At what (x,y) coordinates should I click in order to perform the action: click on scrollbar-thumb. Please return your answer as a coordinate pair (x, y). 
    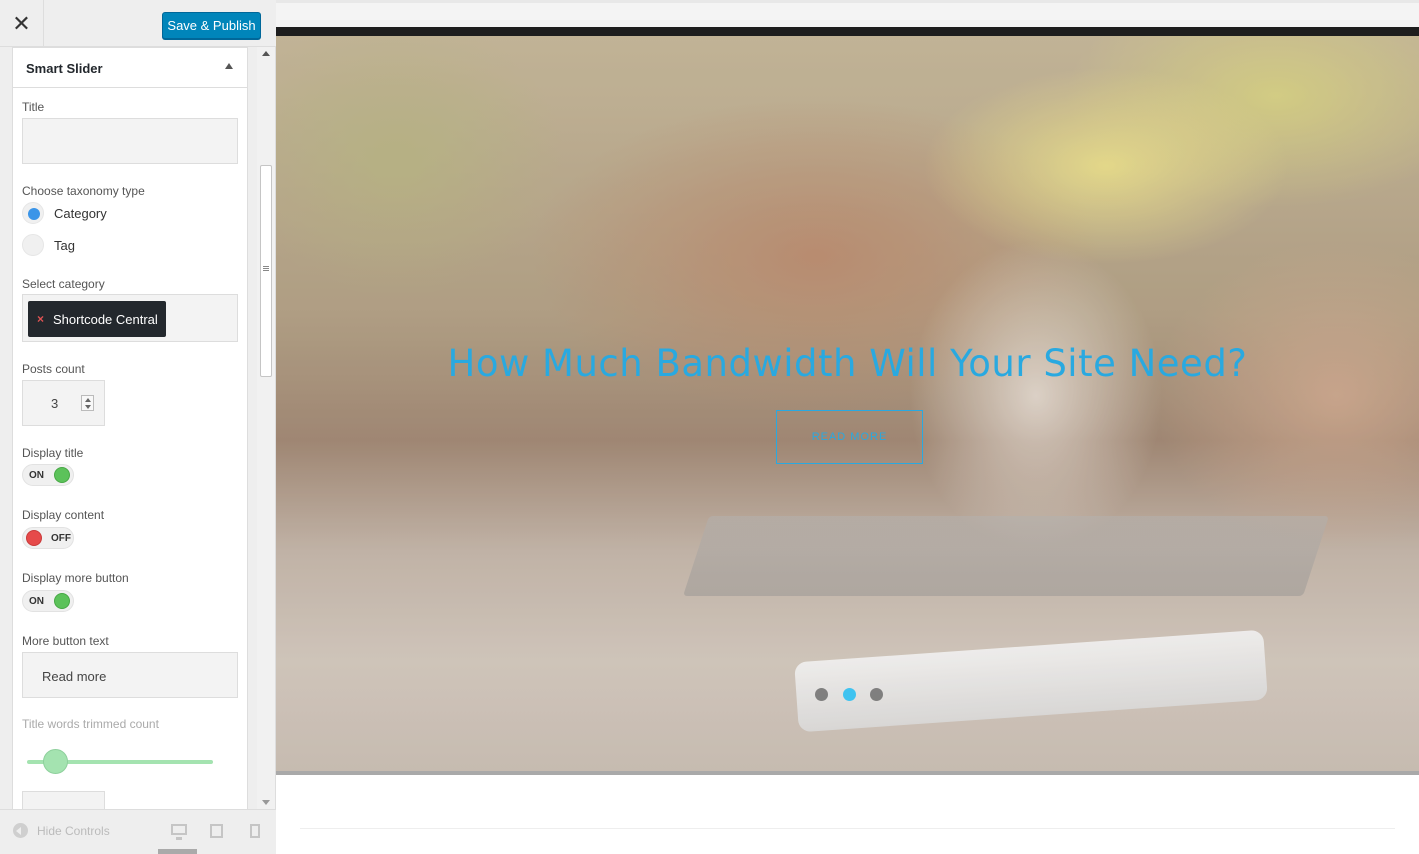
    Looking at the image, I should click on (266, 271).